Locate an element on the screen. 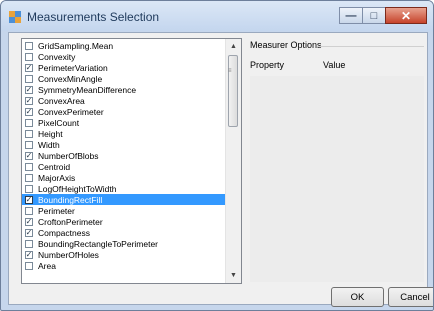  checklist-item-label: LogOfHeightToWidth is located at coordinates (77, 188).